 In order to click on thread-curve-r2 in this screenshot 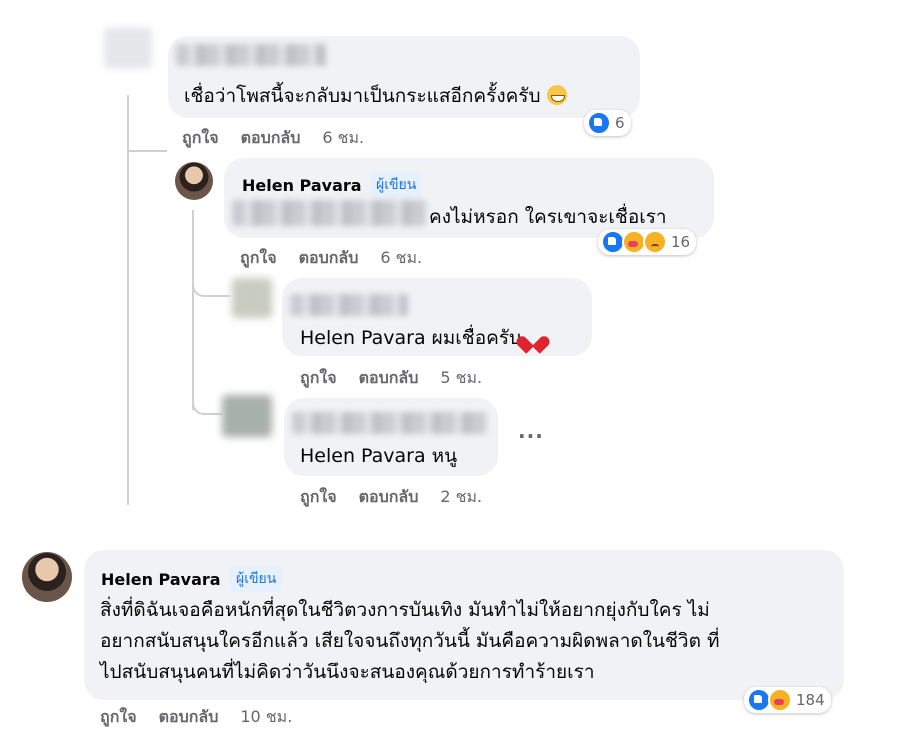, I will do `click(211, 281)`.